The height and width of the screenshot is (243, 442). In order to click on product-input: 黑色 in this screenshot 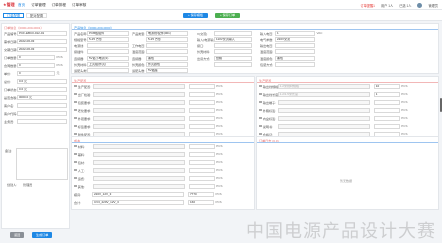, I will do `click(167, 58)`.